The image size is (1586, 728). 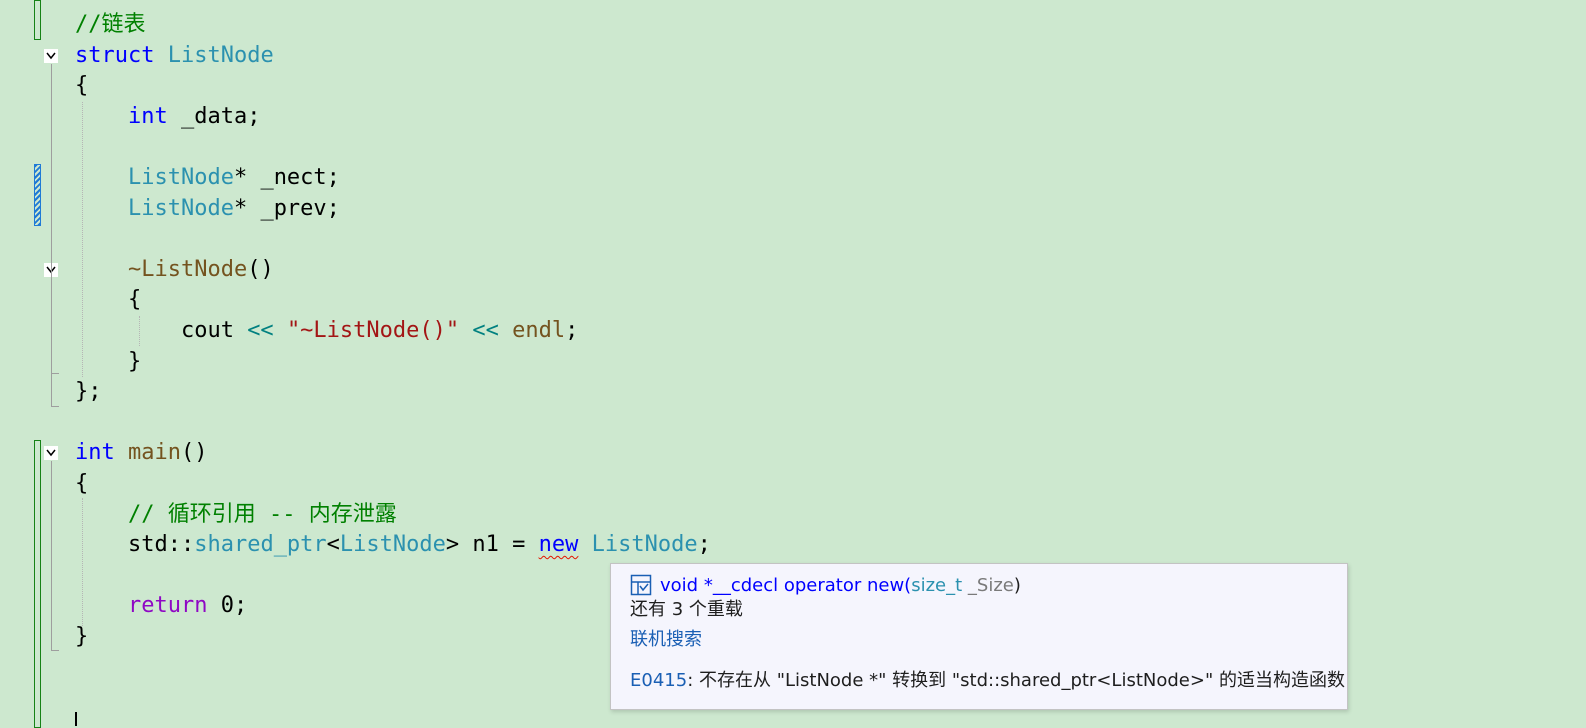 I want to click on code-line: ListNode* _prev;, so click(x=207, y=209).